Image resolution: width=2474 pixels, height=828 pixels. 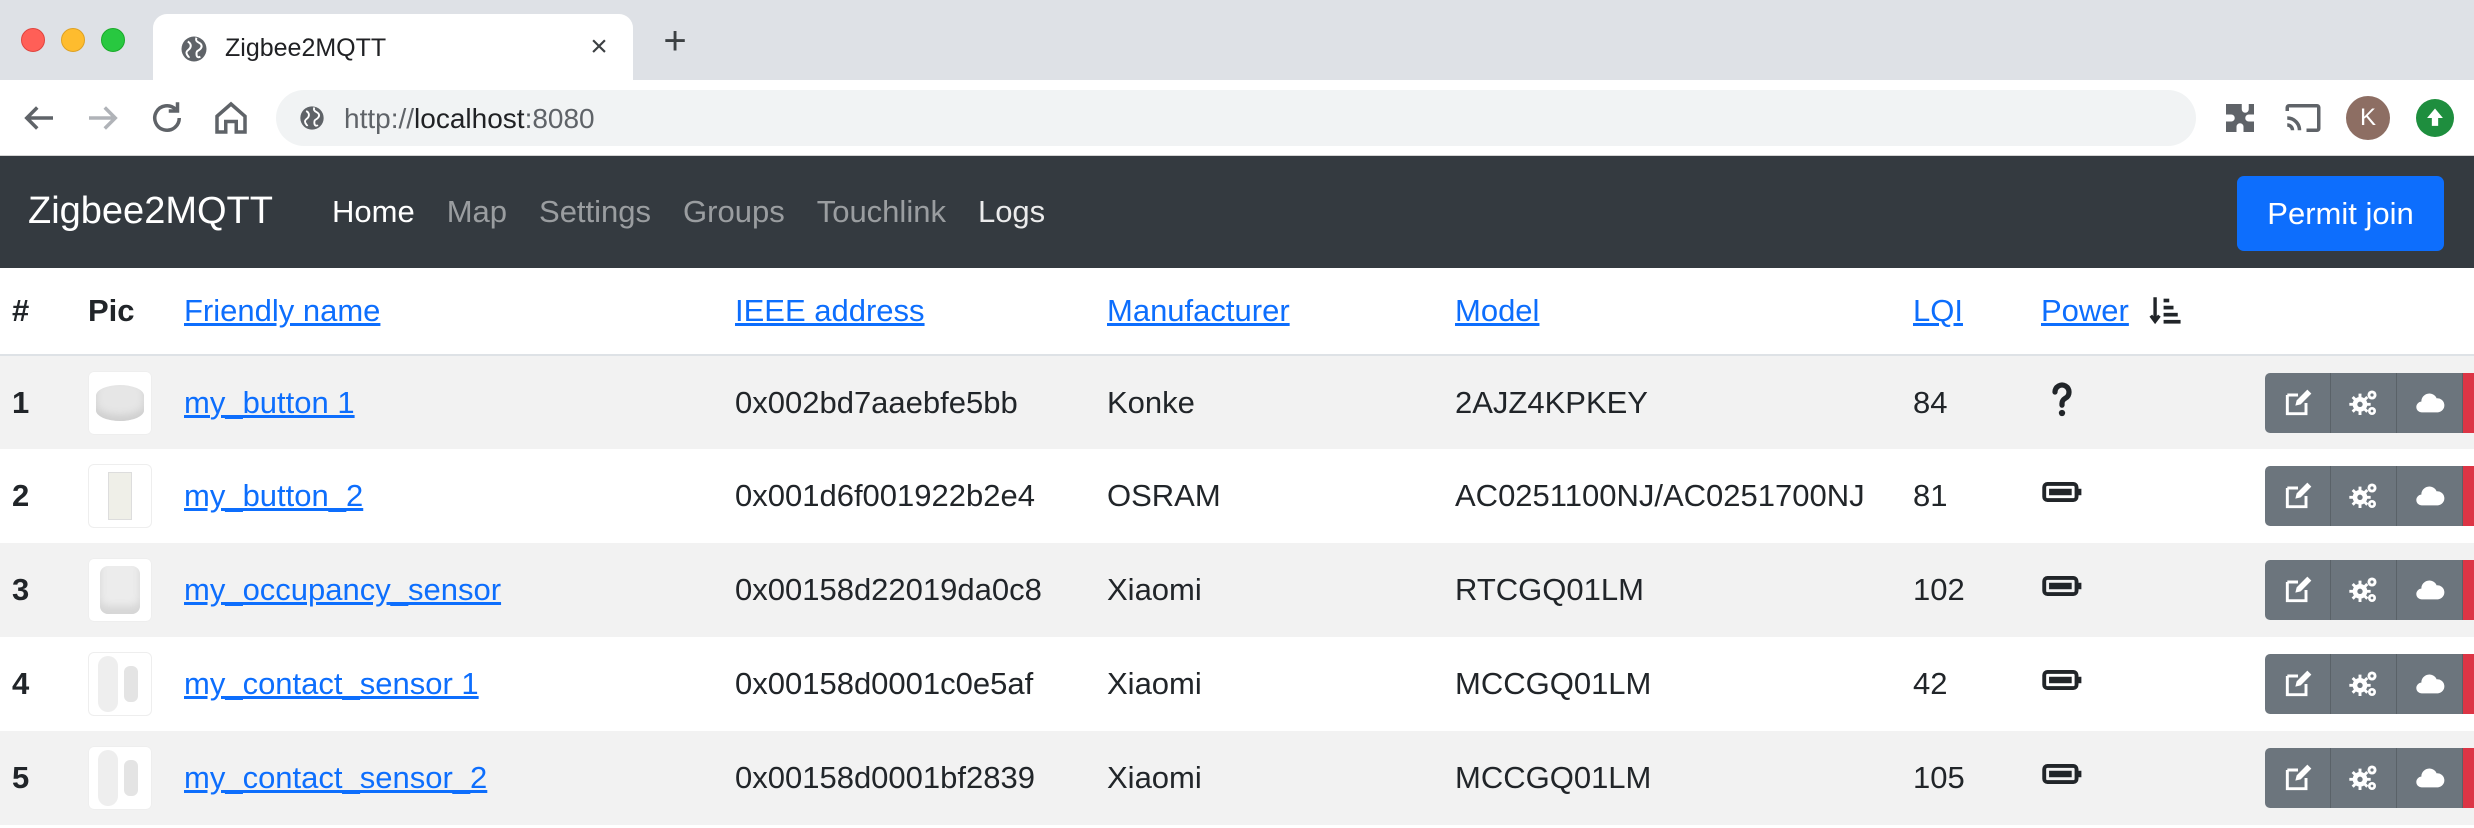 What do you see at coordinates (1930, 495) in the screenshot?
I see `device-lqi: 81` at bounding box center [1930, 495].